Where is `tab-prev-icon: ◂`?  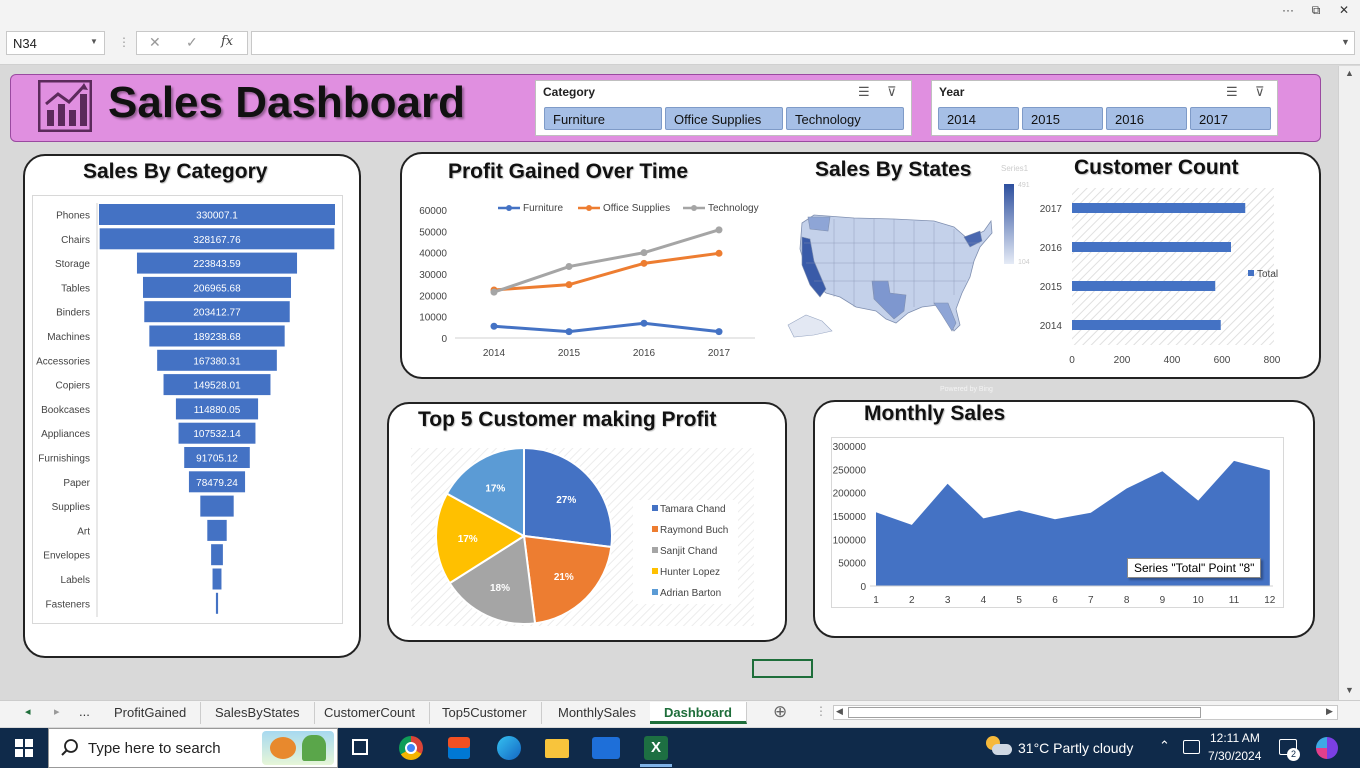
tab-prev-icon: ◂ is located at coordinates (28, 711).